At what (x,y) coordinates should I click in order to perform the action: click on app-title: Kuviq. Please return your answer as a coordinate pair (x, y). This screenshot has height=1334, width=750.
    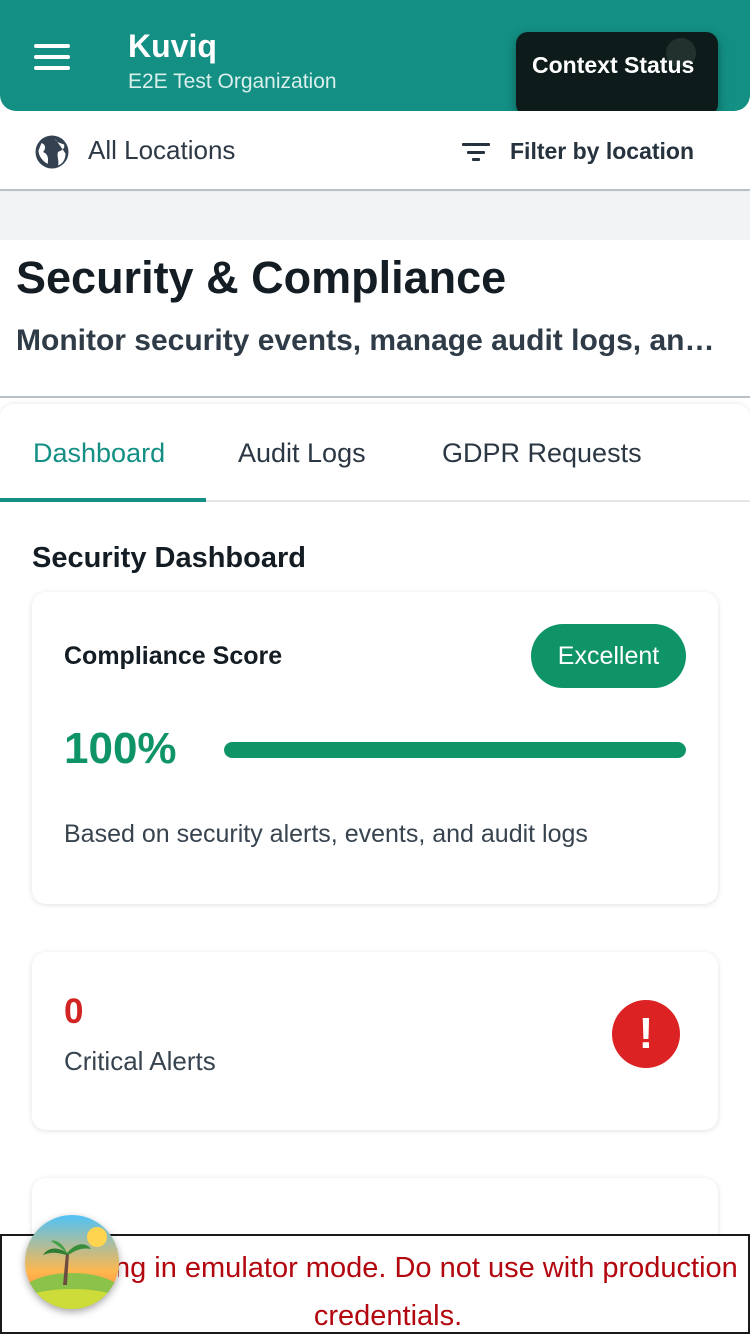
    Looking at the image, I should click on (172, 46).